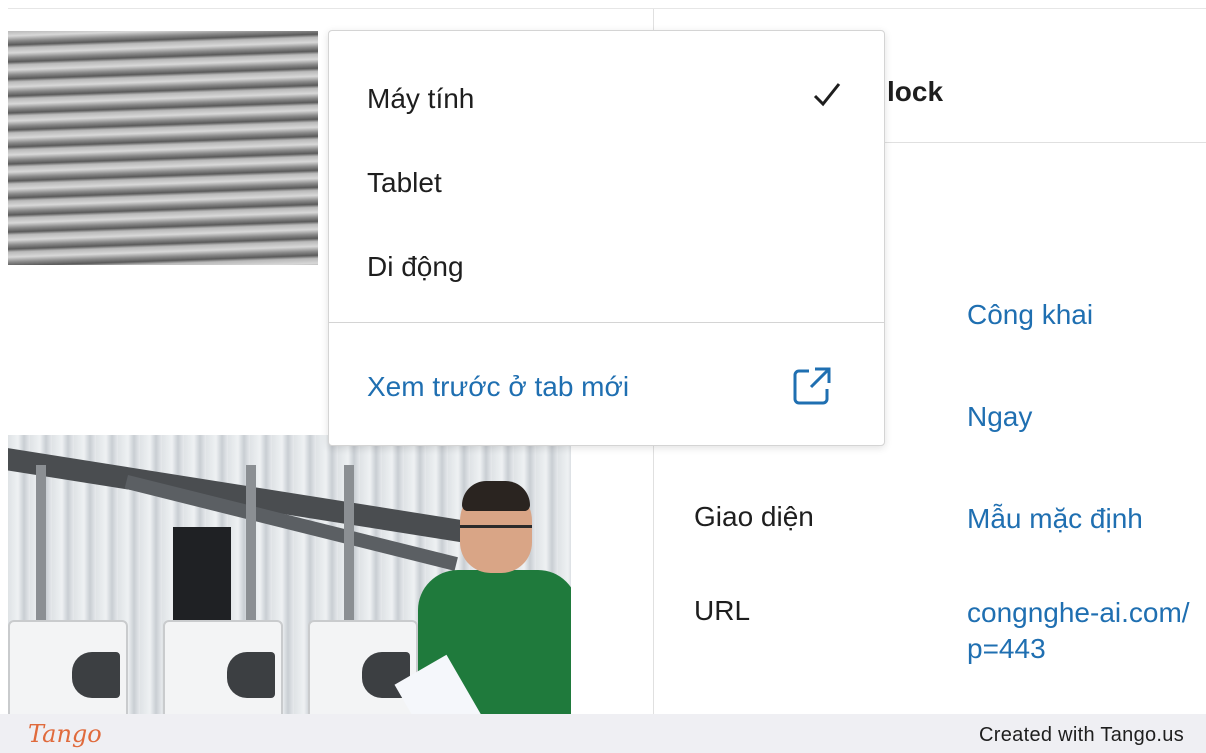 This screenshot has height=753, width=1206. What do you see at coordinates (415, 266) in the screenshot?
I see `menu-item-label: Di động` at bounding box center [415, 266].